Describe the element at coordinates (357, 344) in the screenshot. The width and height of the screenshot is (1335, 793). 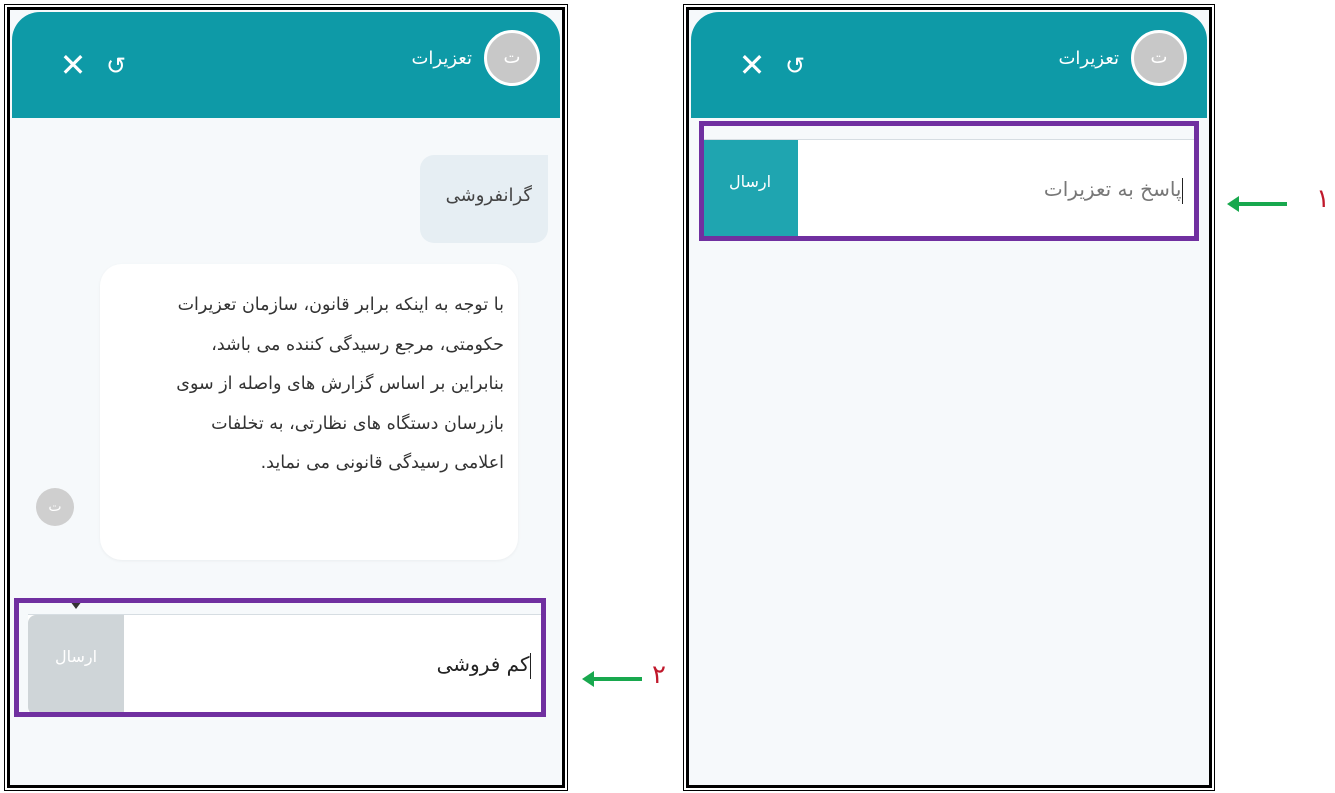
I see `bot-message-line: حکومتی، مرجع رسیدگی کننده می باشد،` at that location.